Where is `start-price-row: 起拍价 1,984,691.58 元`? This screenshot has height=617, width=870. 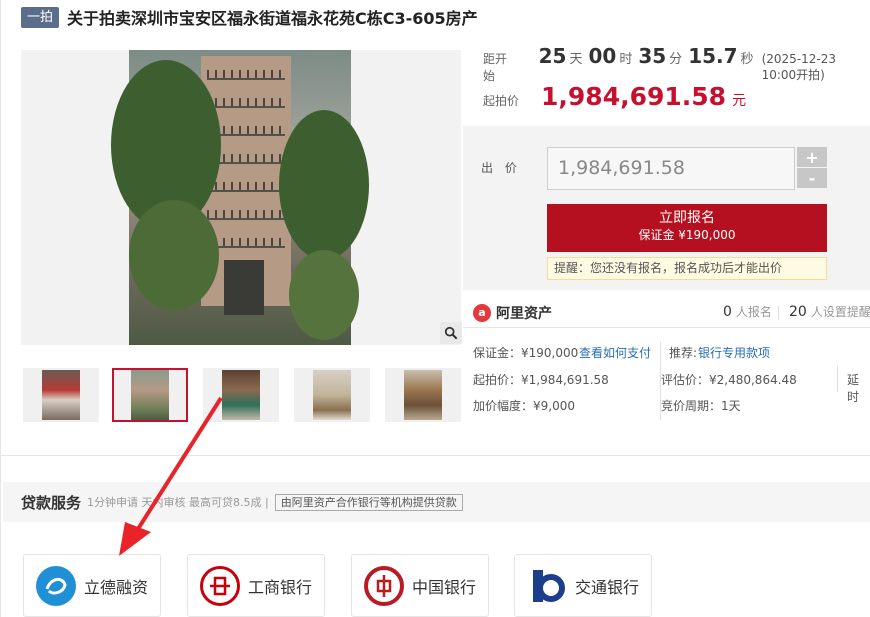 start-price-row: 起拍价 1,984,691.58 元 is located at coordinates (614, 96).